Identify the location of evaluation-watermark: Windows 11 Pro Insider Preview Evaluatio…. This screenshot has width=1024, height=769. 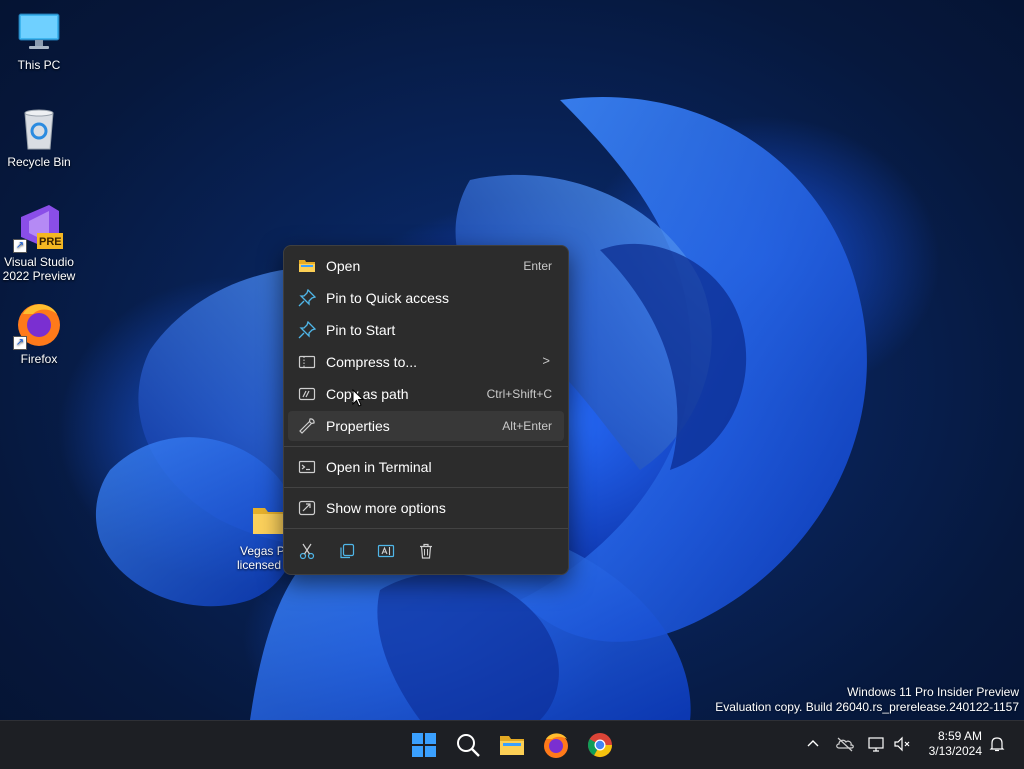
(867, 700).